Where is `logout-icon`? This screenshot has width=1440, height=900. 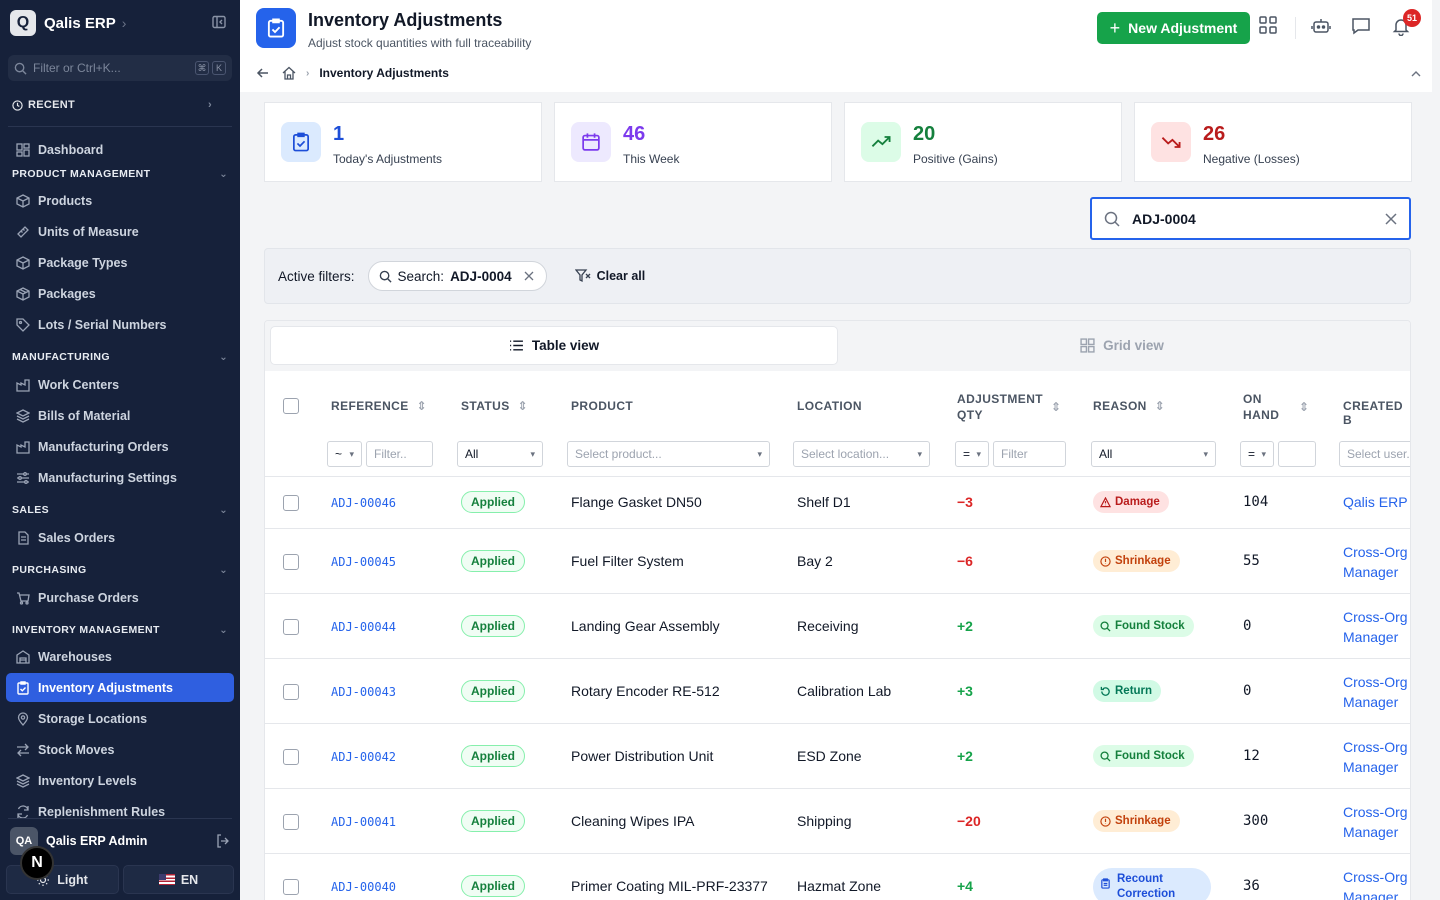
logout-icon is located at coordinates (223, 841).